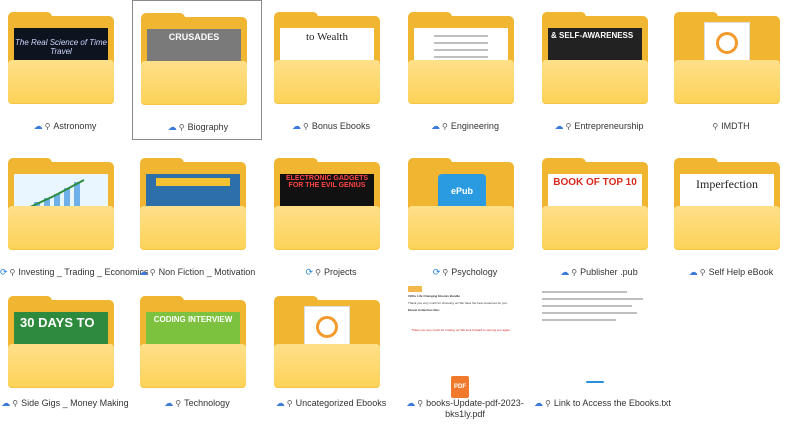  What do you see at coordinates (193, 342) in the screenshot?
I see `folder-icon: CODING INTERVIEW` at bounding box center [193, 342].